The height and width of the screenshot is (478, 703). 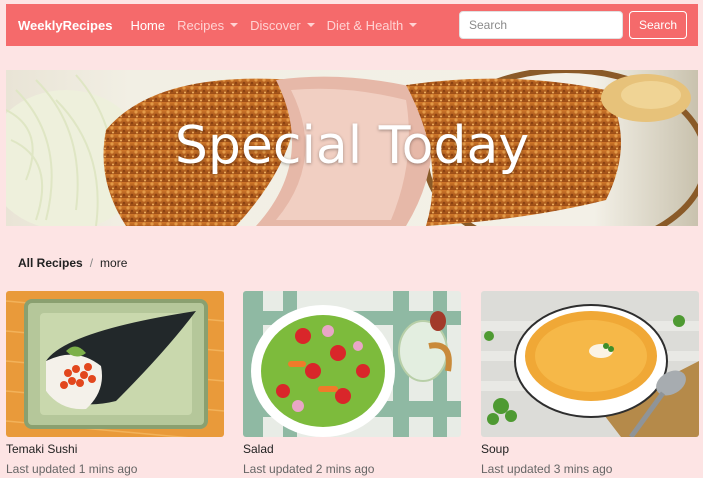 I want to click on hero-title: Special Today, so click(x=352, y=146).